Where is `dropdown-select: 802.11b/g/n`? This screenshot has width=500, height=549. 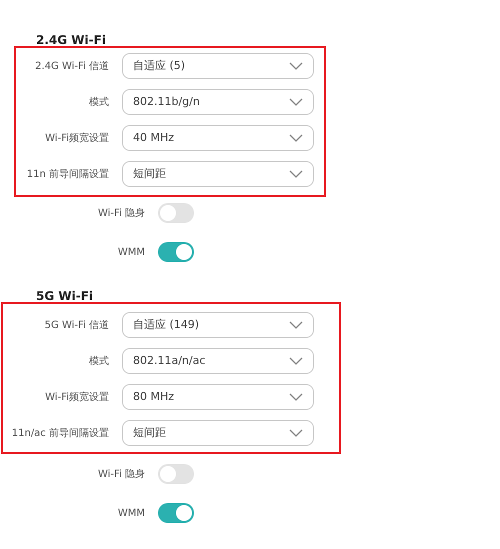 dropdown-select: 802.11b/g/n is located at coordinates (218, 102).